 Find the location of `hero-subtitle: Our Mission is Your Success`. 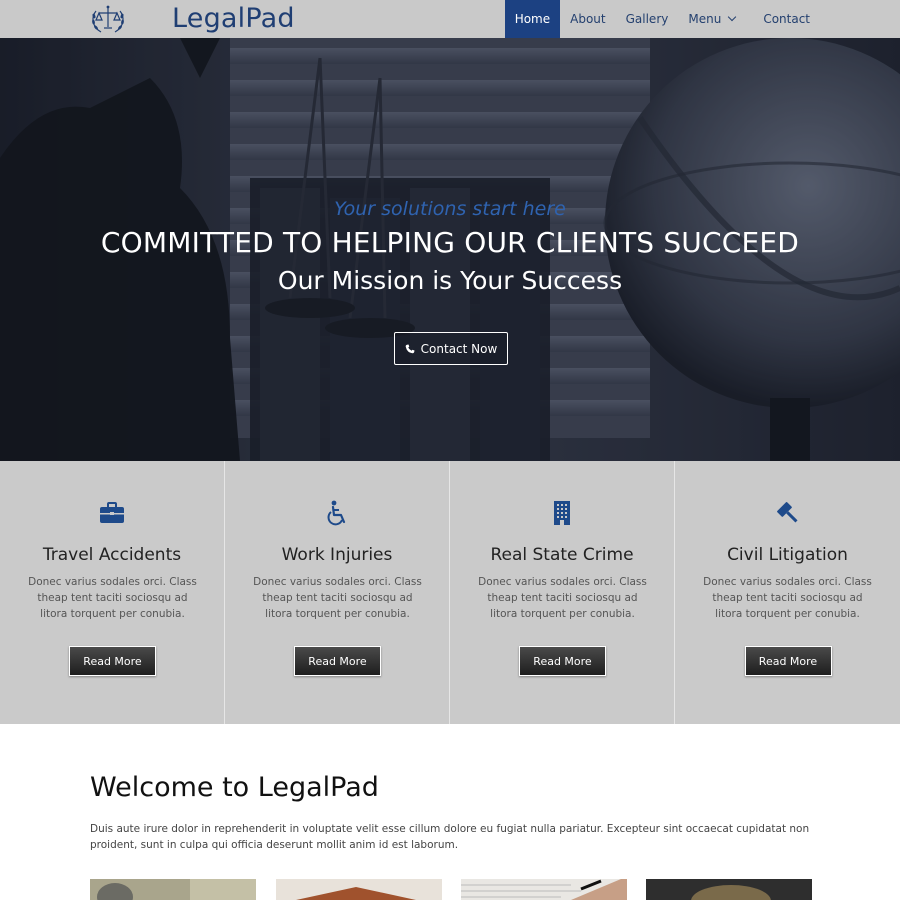

hero-subtitle: Our Mission is Your Success is located at coordinates (450, 280).